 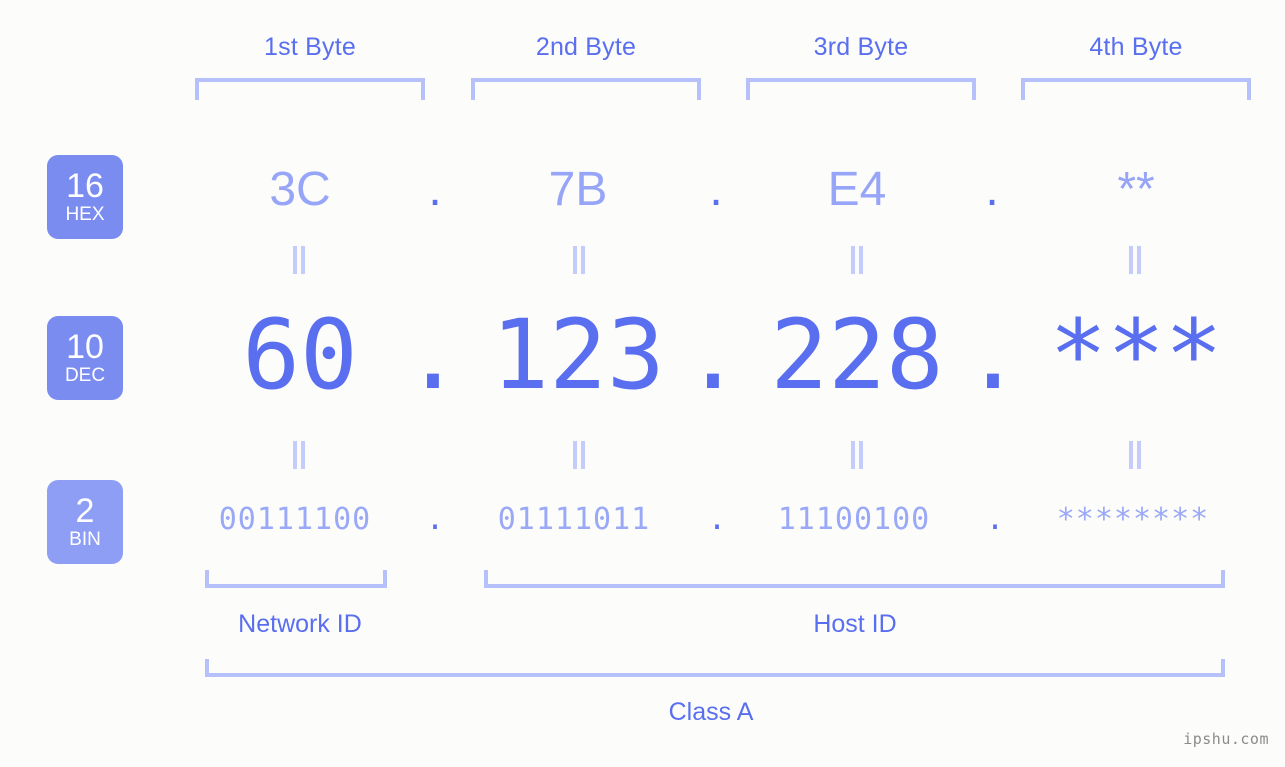 What do you see at coordinates (1226, 739) in the screenshot?
I see `site-watermark: ipshu.com` at bounding box center [1226, 739].